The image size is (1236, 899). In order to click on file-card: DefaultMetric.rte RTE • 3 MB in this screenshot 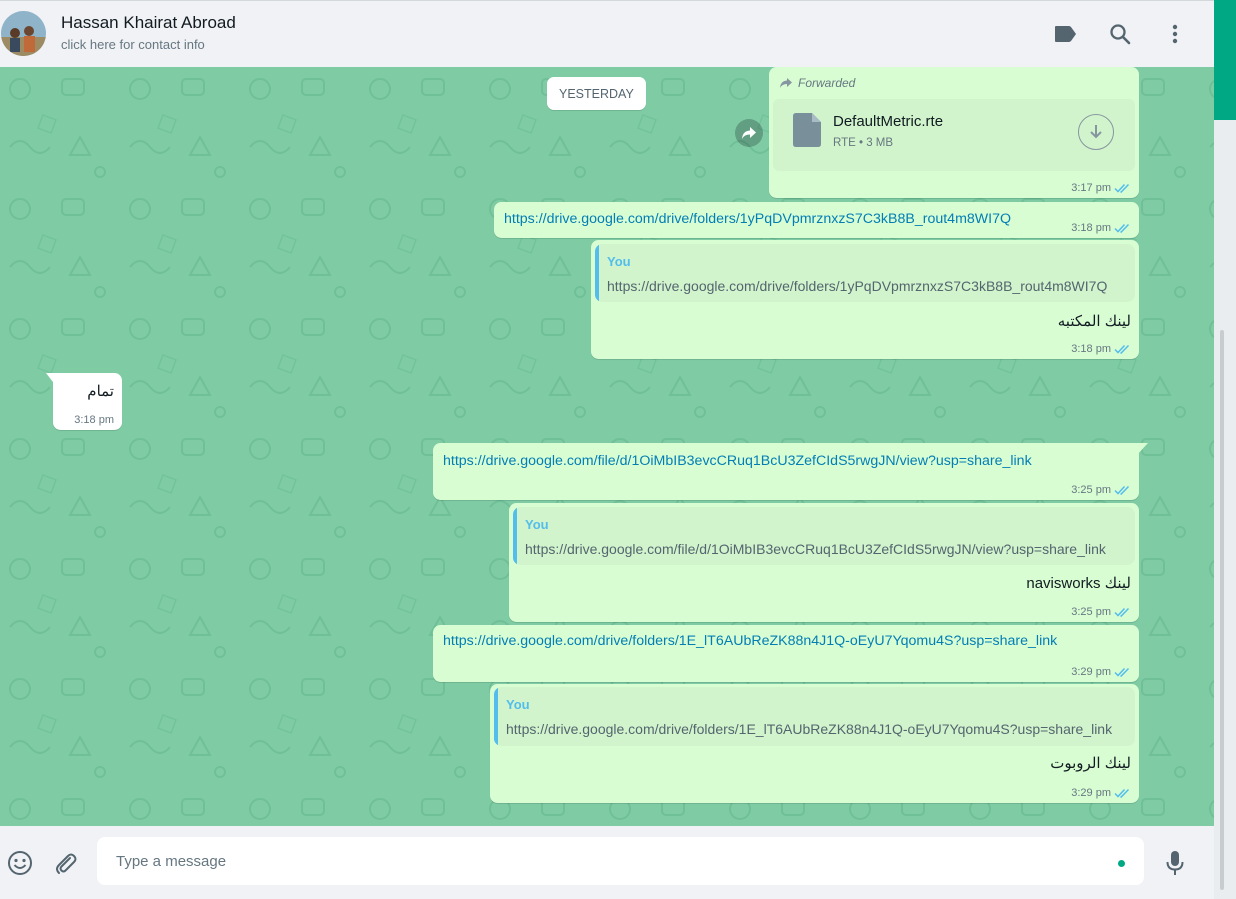, I will do `click(954, 135)`.